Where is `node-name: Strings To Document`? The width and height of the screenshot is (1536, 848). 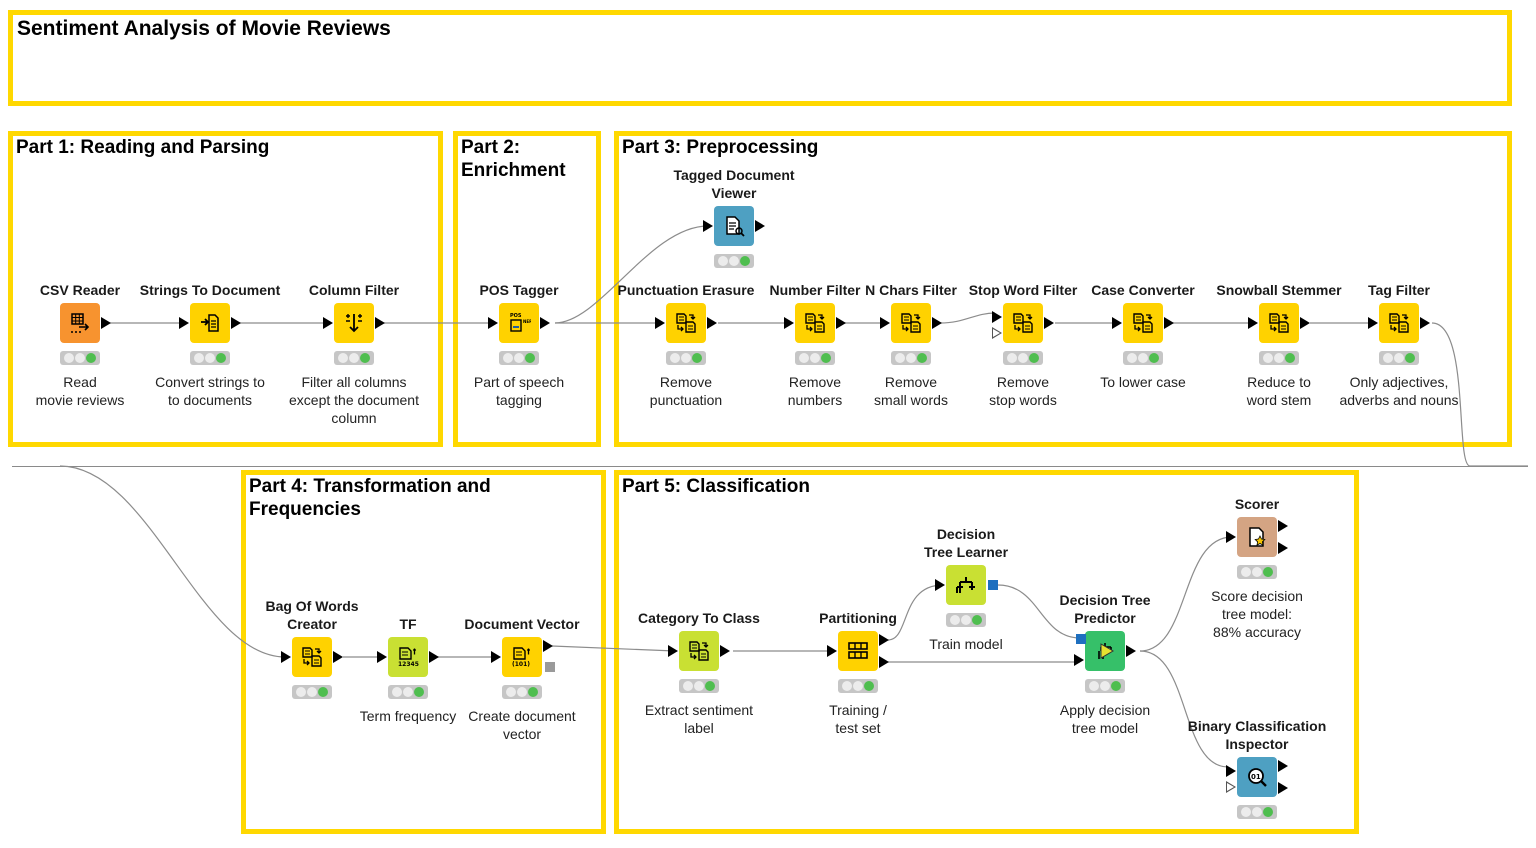 node-name: Strings To Document is located at coordinates (210, 290).